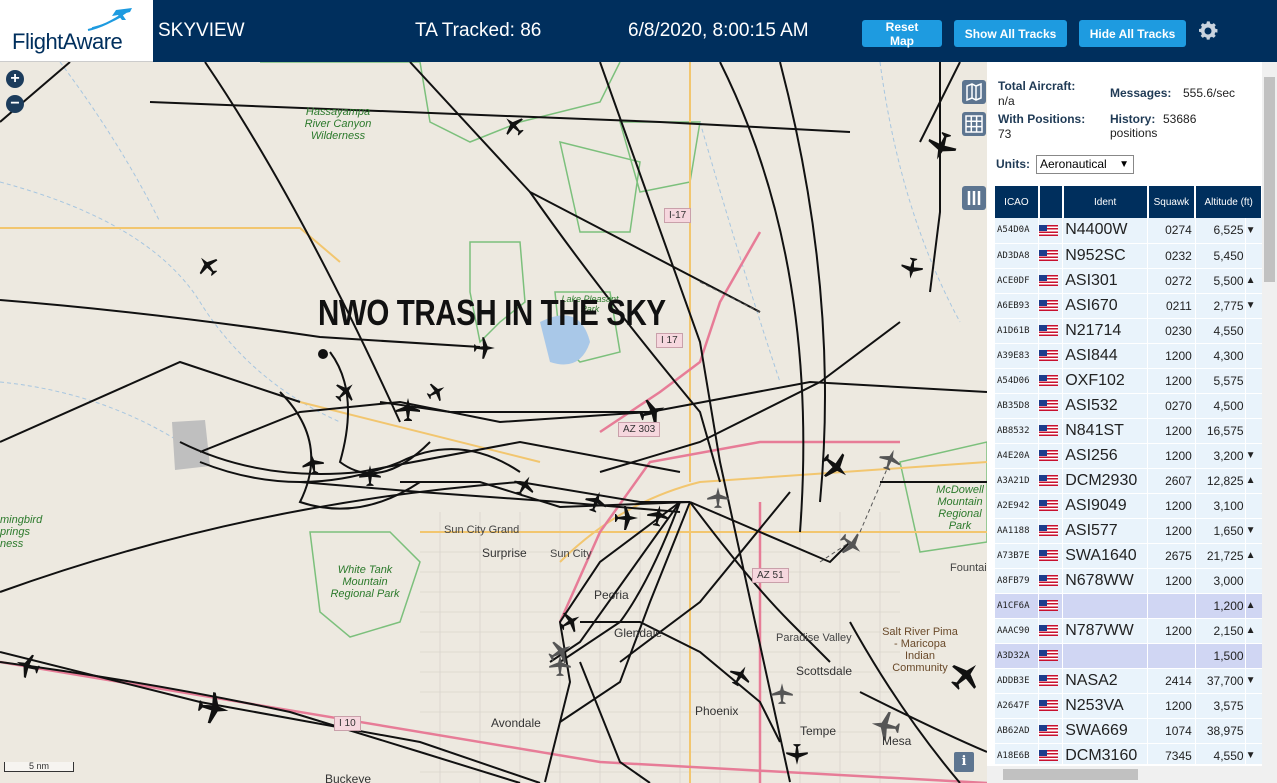 The image size is (1277, 783). Describe the element at coordinates (1129, 381) in the screenshot. I see `table-row: A54D06 OXF102 1200 5,575` at that location.